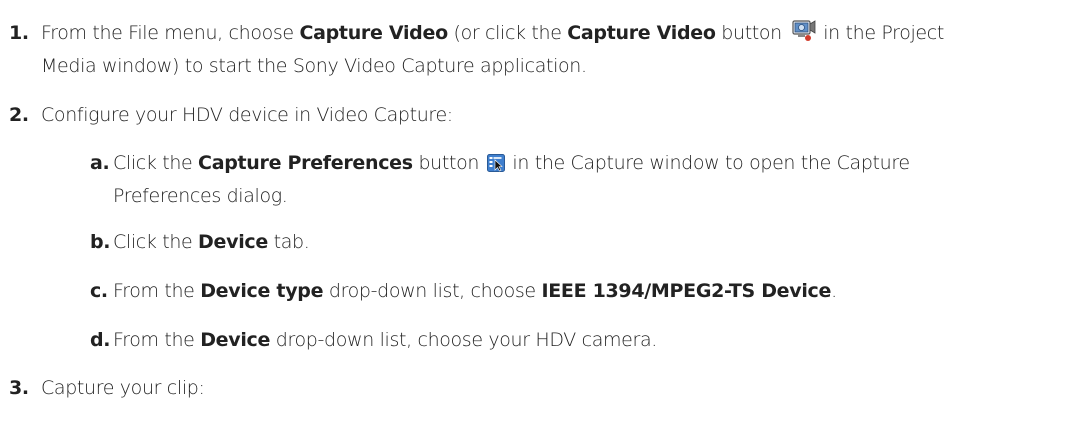 This screenshot has height=433, width=1085. I want to click on substep-letter: c., so click(99, 291).